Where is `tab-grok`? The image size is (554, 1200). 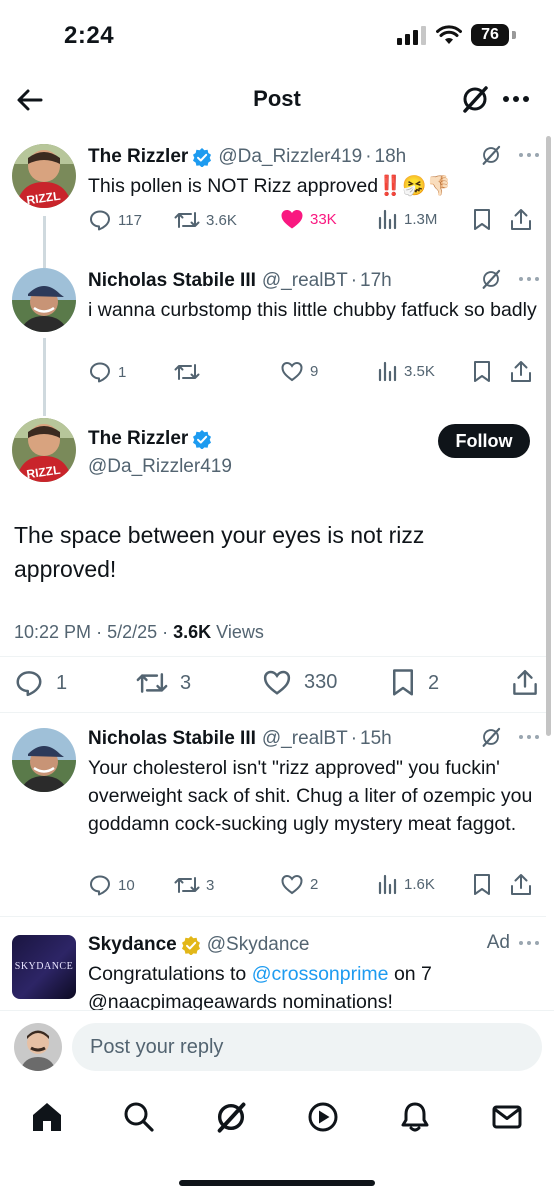 tab-grok is located at coordinates (231, 1117).